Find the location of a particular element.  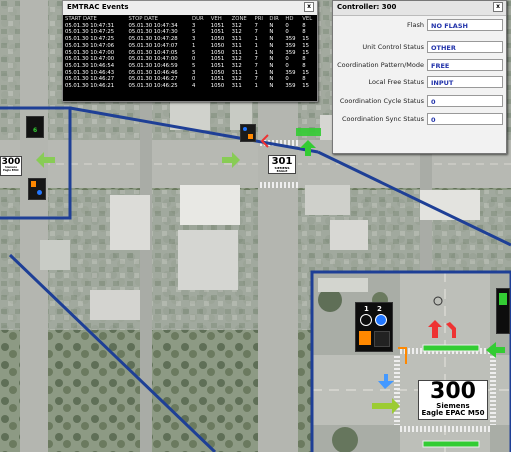

table-cell: 05.01.30 10:47:07 is located at coordinates (153, 45).